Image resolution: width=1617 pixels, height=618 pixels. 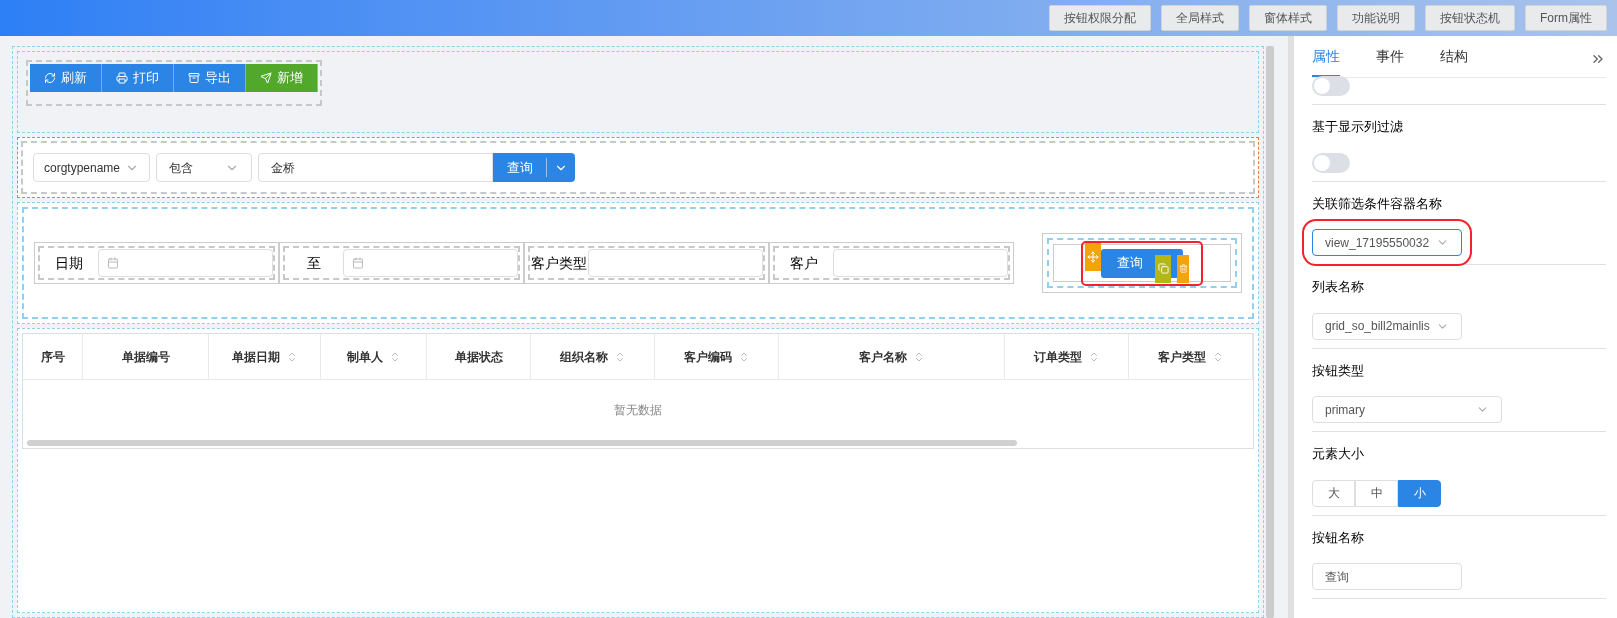 I want to click on move-icon, so click(x=1093, y=256).